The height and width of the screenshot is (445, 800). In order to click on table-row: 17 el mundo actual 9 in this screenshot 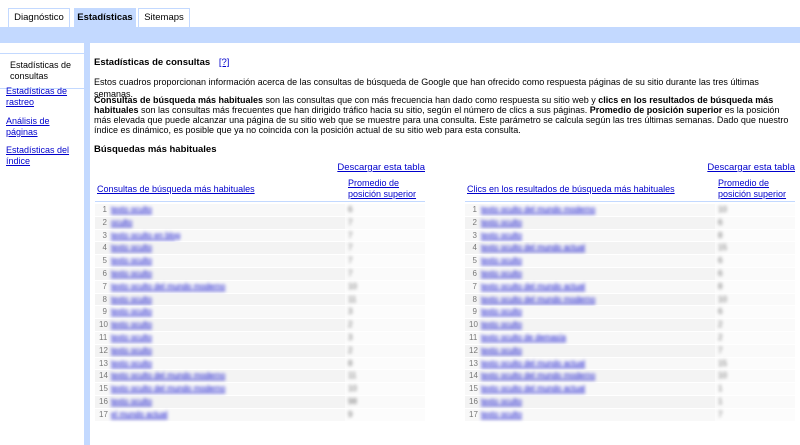, I will do `click(260, 415)`.